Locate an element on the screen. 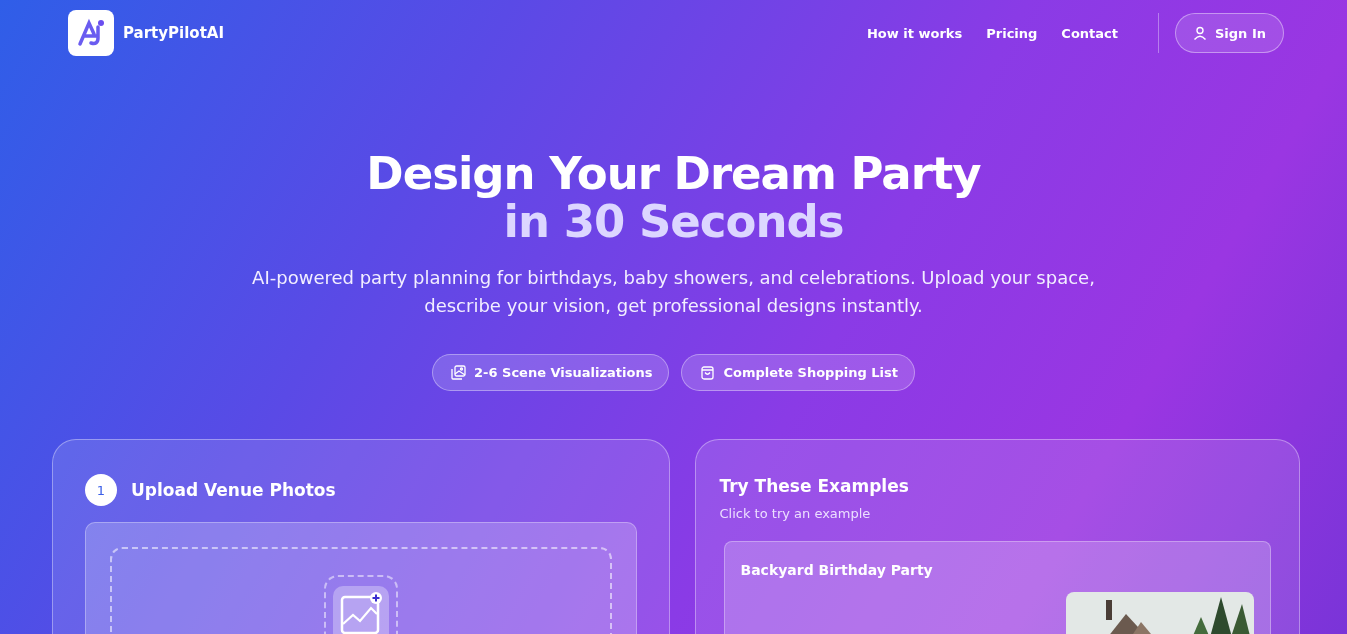  example-card: Backyard Birthday Party is located at coordinates (997, 587).